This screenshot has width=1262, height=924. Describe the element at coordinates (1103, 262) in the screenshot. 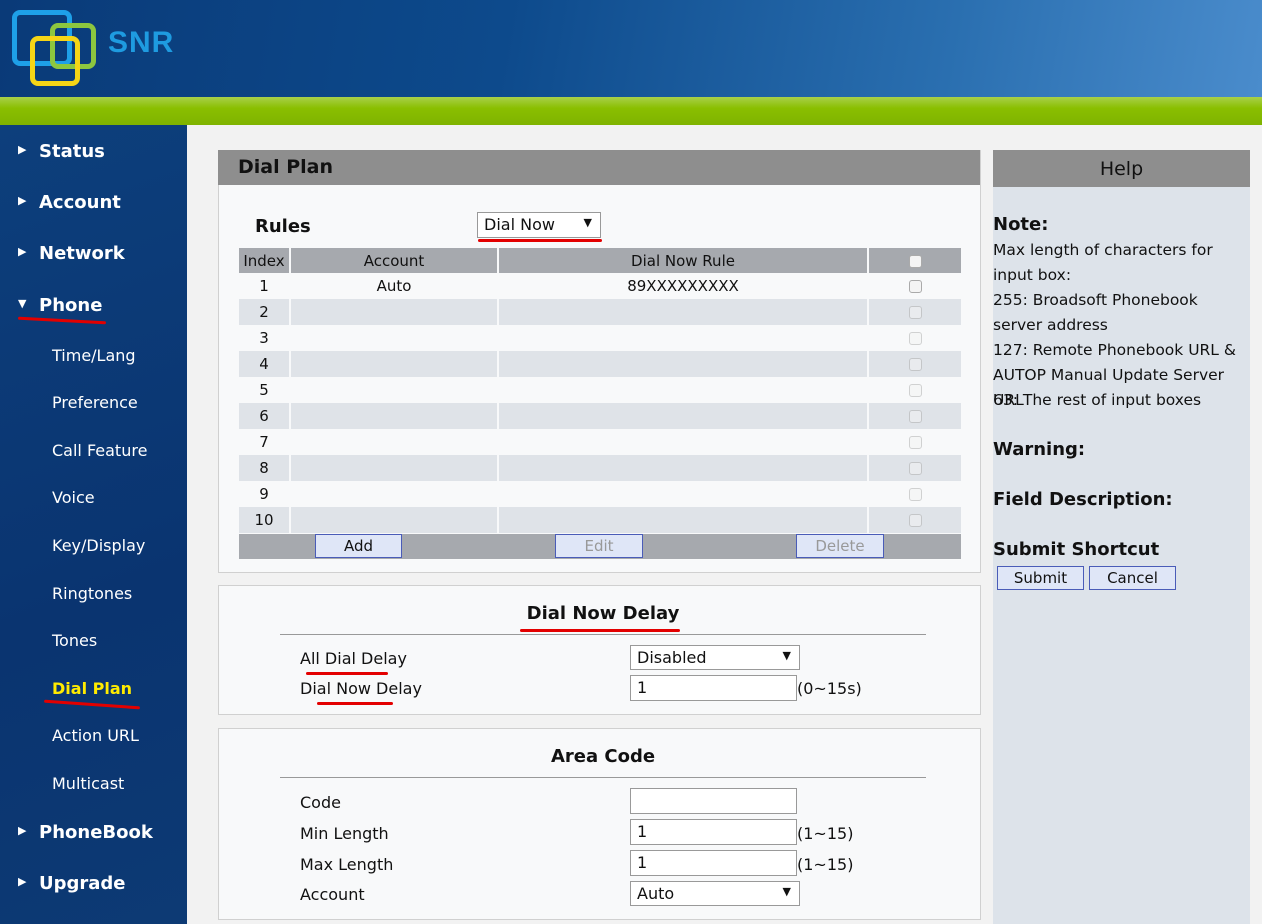

I see `note-line: Max length of characters for input box:` at that location.